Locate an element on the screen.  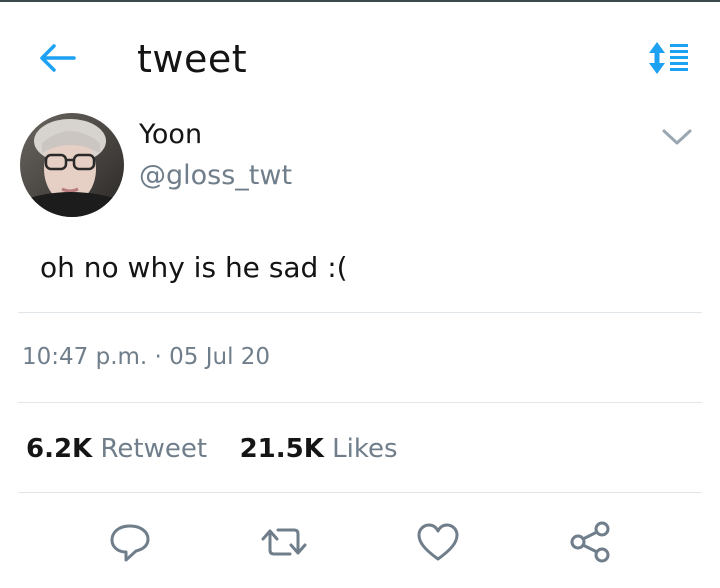
chevron-down-icon is located at coordinates (677, 137).